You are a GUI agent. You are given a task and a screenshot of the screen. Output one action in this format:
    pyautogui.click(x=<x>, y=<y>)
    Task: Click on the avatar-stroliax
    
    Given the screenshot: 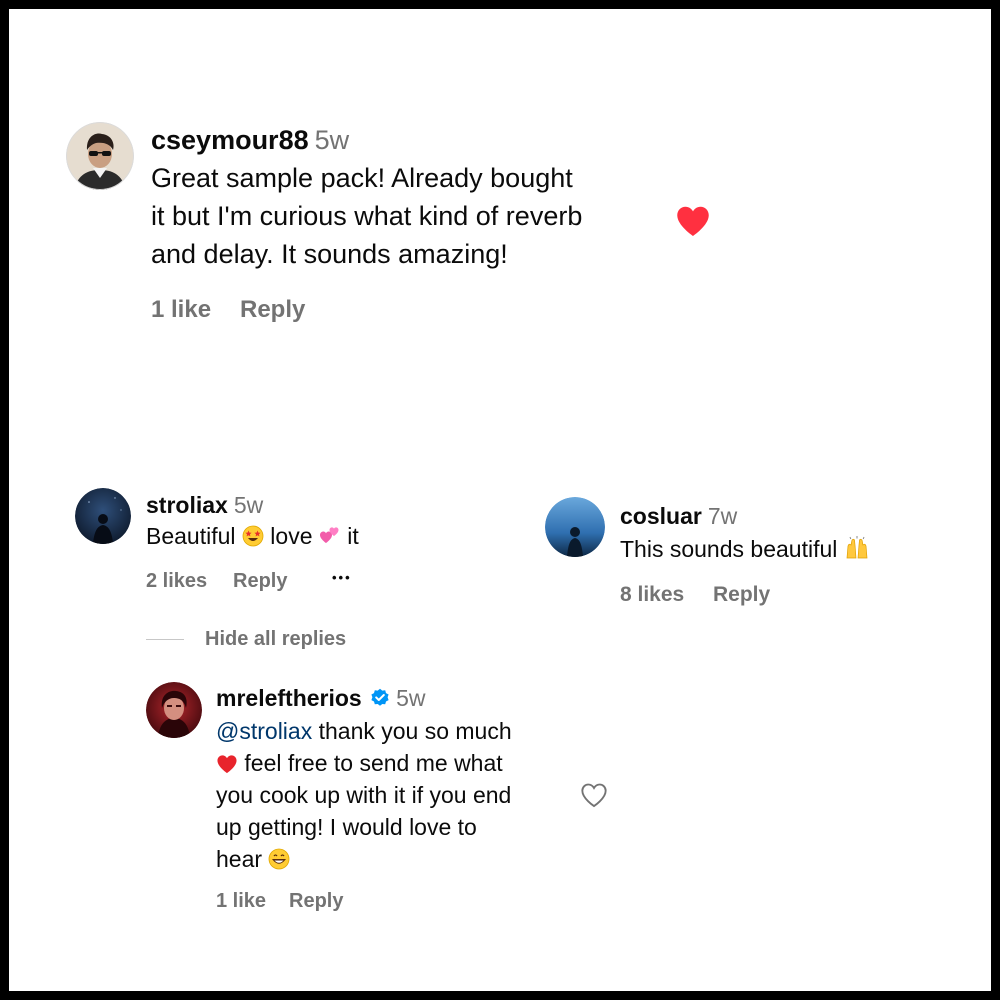 What is the action you would take?
    pyautogui.click(x=103, y=516)
    